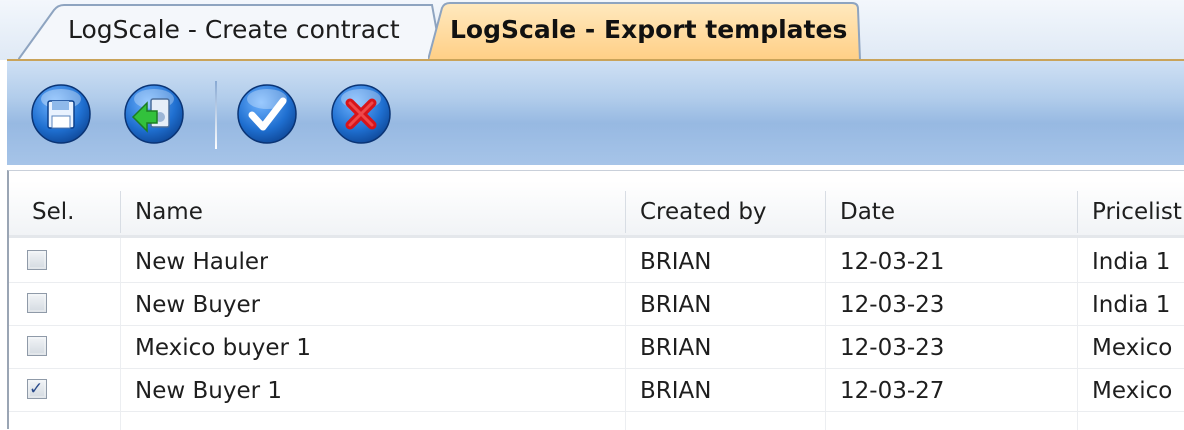  I want to click on cancel-button, so click(361, 114).